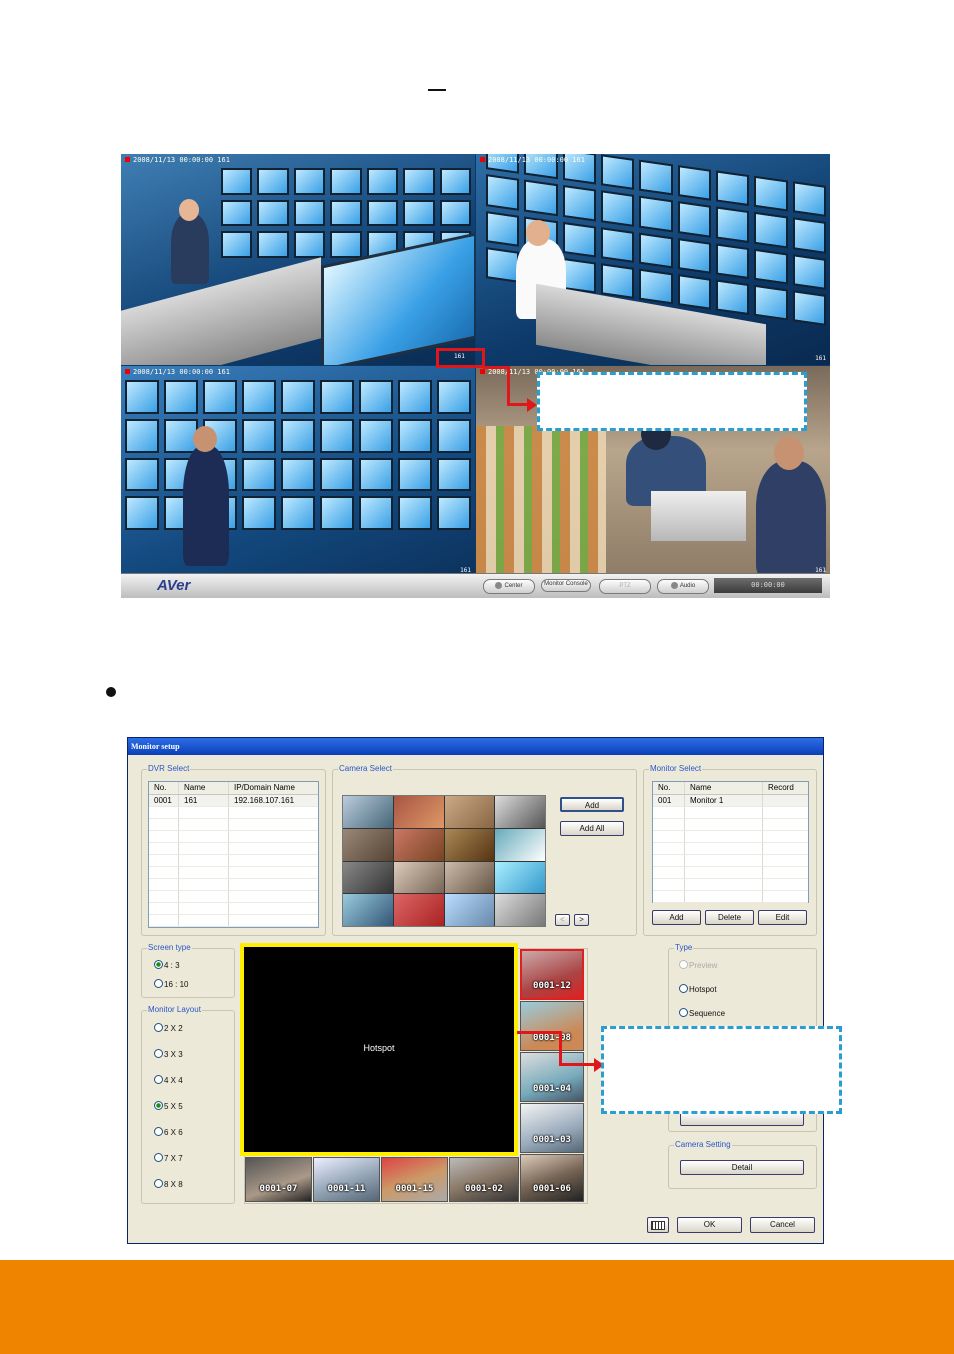  I want to click on camera-view-3: 2008/11/13 00:00:00 161 161, so click(298, 471).